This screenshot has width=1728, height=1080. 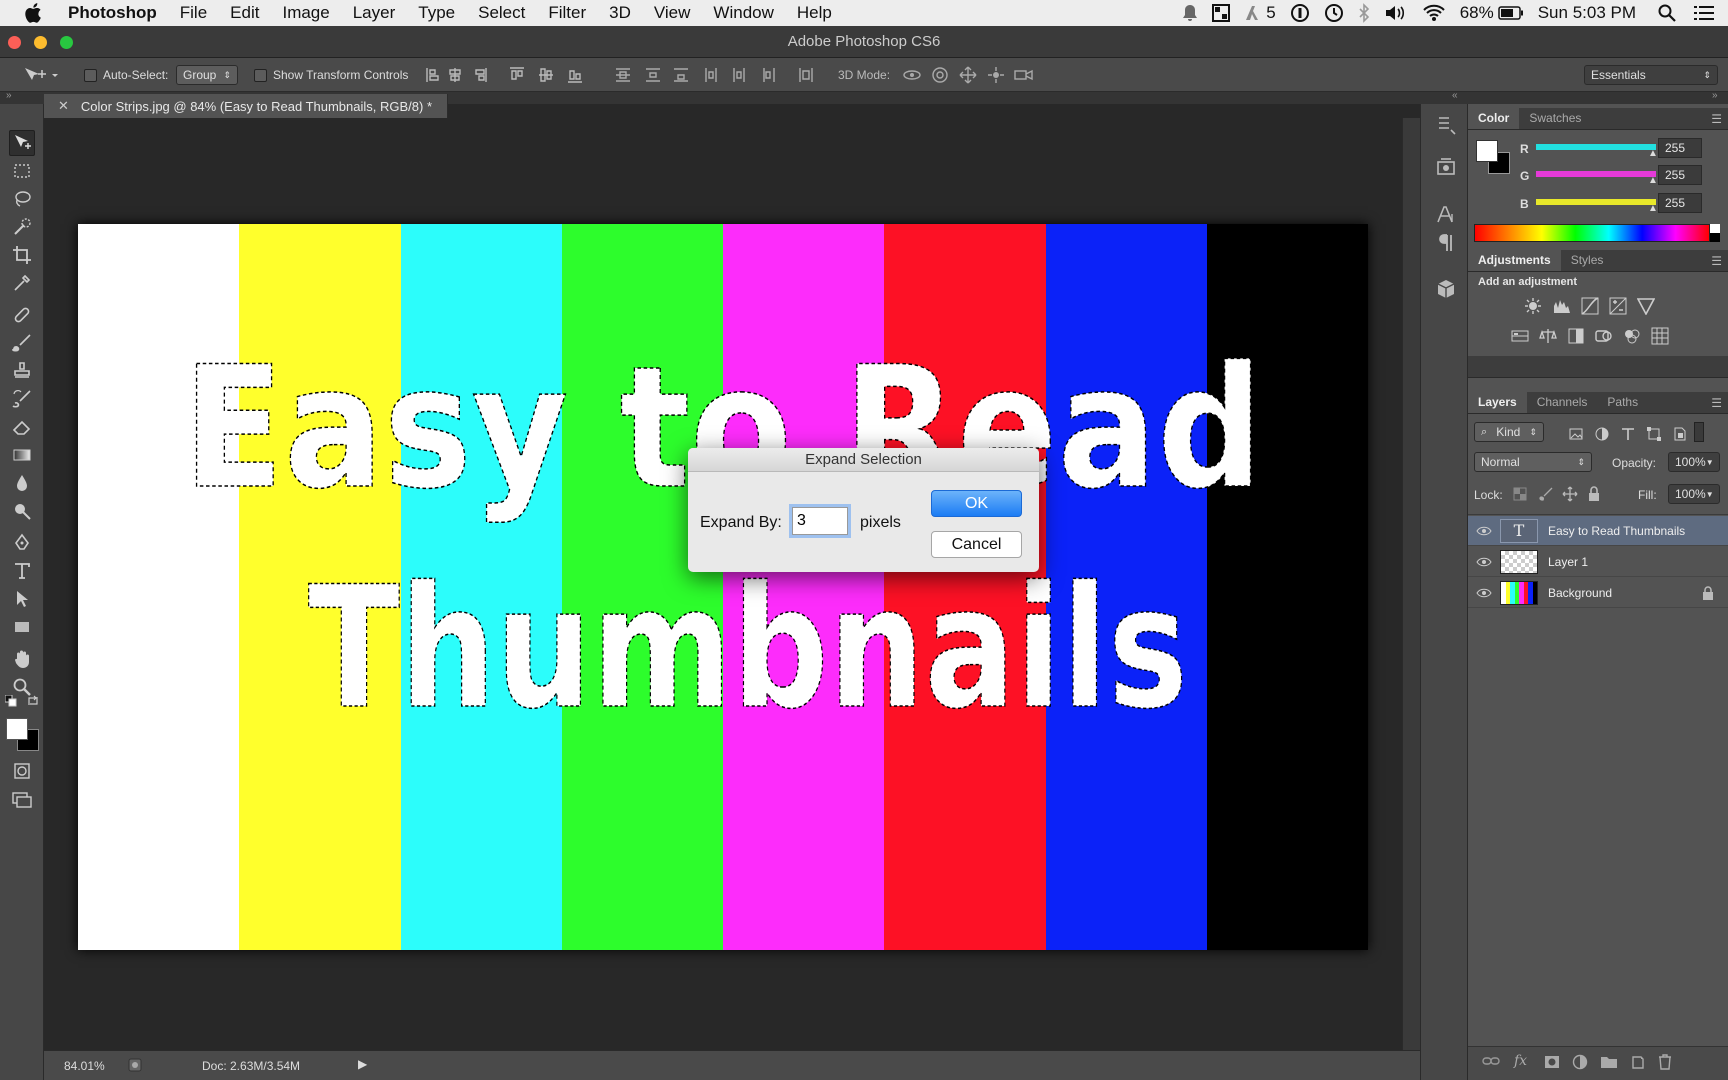 What do you see at coordinates (35, 13) in the screenshot?
I see `apple-icon` at bounding box center [35, 13].